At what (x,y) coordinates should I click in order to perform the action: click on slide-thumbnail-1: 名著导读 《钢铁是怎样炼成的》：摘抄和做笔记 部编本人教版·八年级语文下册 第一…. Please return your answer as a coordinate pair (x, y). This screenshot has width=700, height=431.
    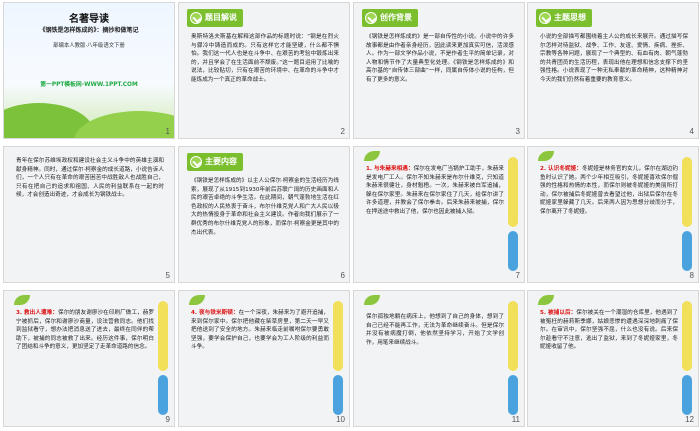
    Looking at the image, I should click on (89, 70).